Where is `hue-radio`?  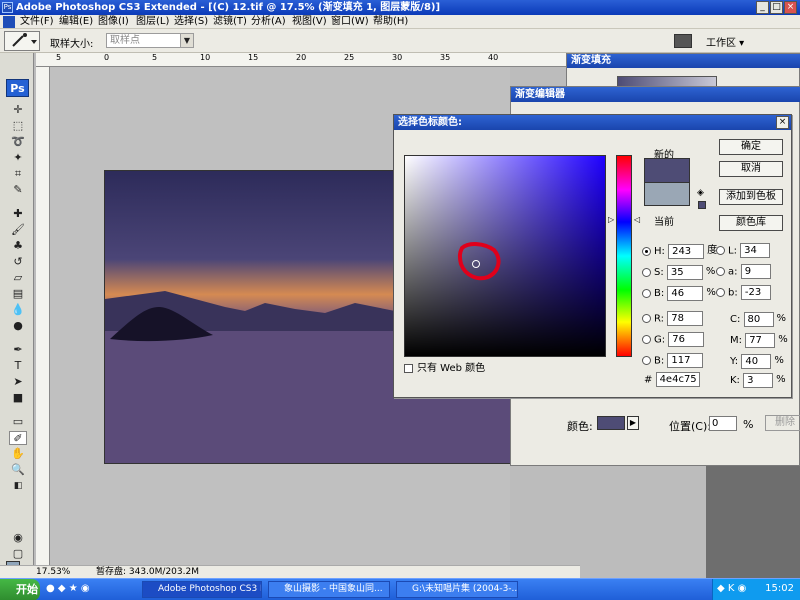 hue-radio is located at coordinates (646, 251).